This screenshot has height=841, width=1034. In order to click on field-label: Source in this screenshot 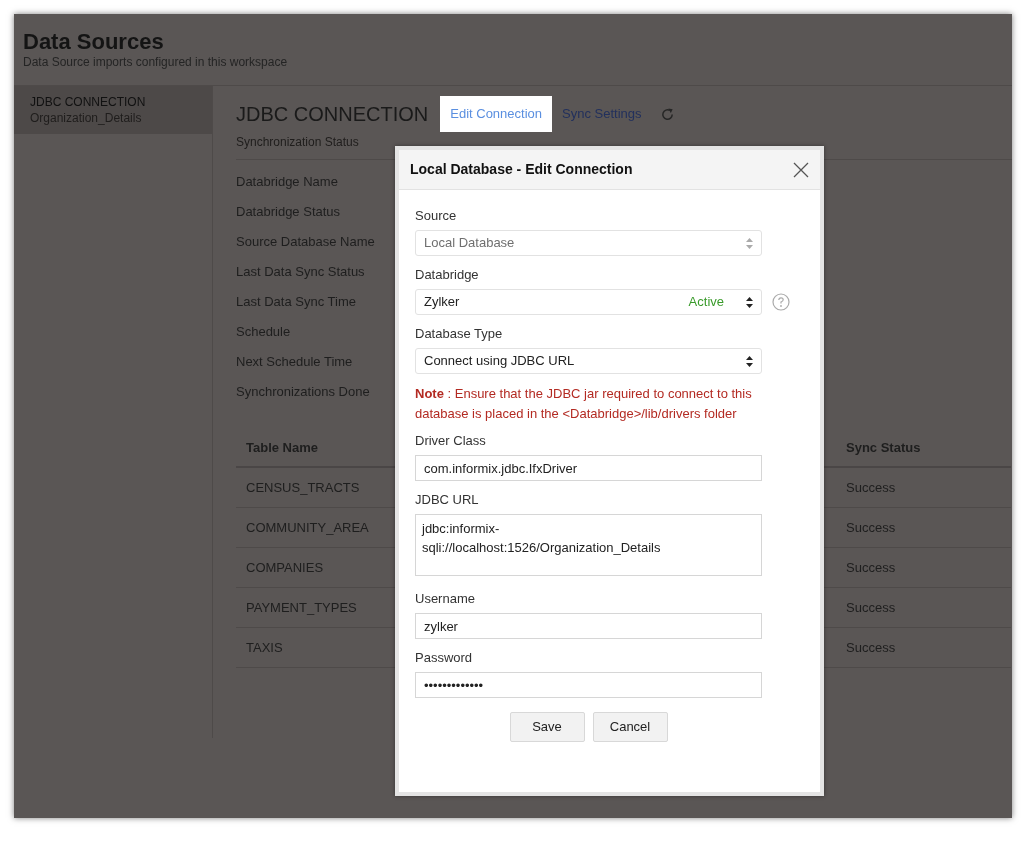, I will do `click(436, 216)`.